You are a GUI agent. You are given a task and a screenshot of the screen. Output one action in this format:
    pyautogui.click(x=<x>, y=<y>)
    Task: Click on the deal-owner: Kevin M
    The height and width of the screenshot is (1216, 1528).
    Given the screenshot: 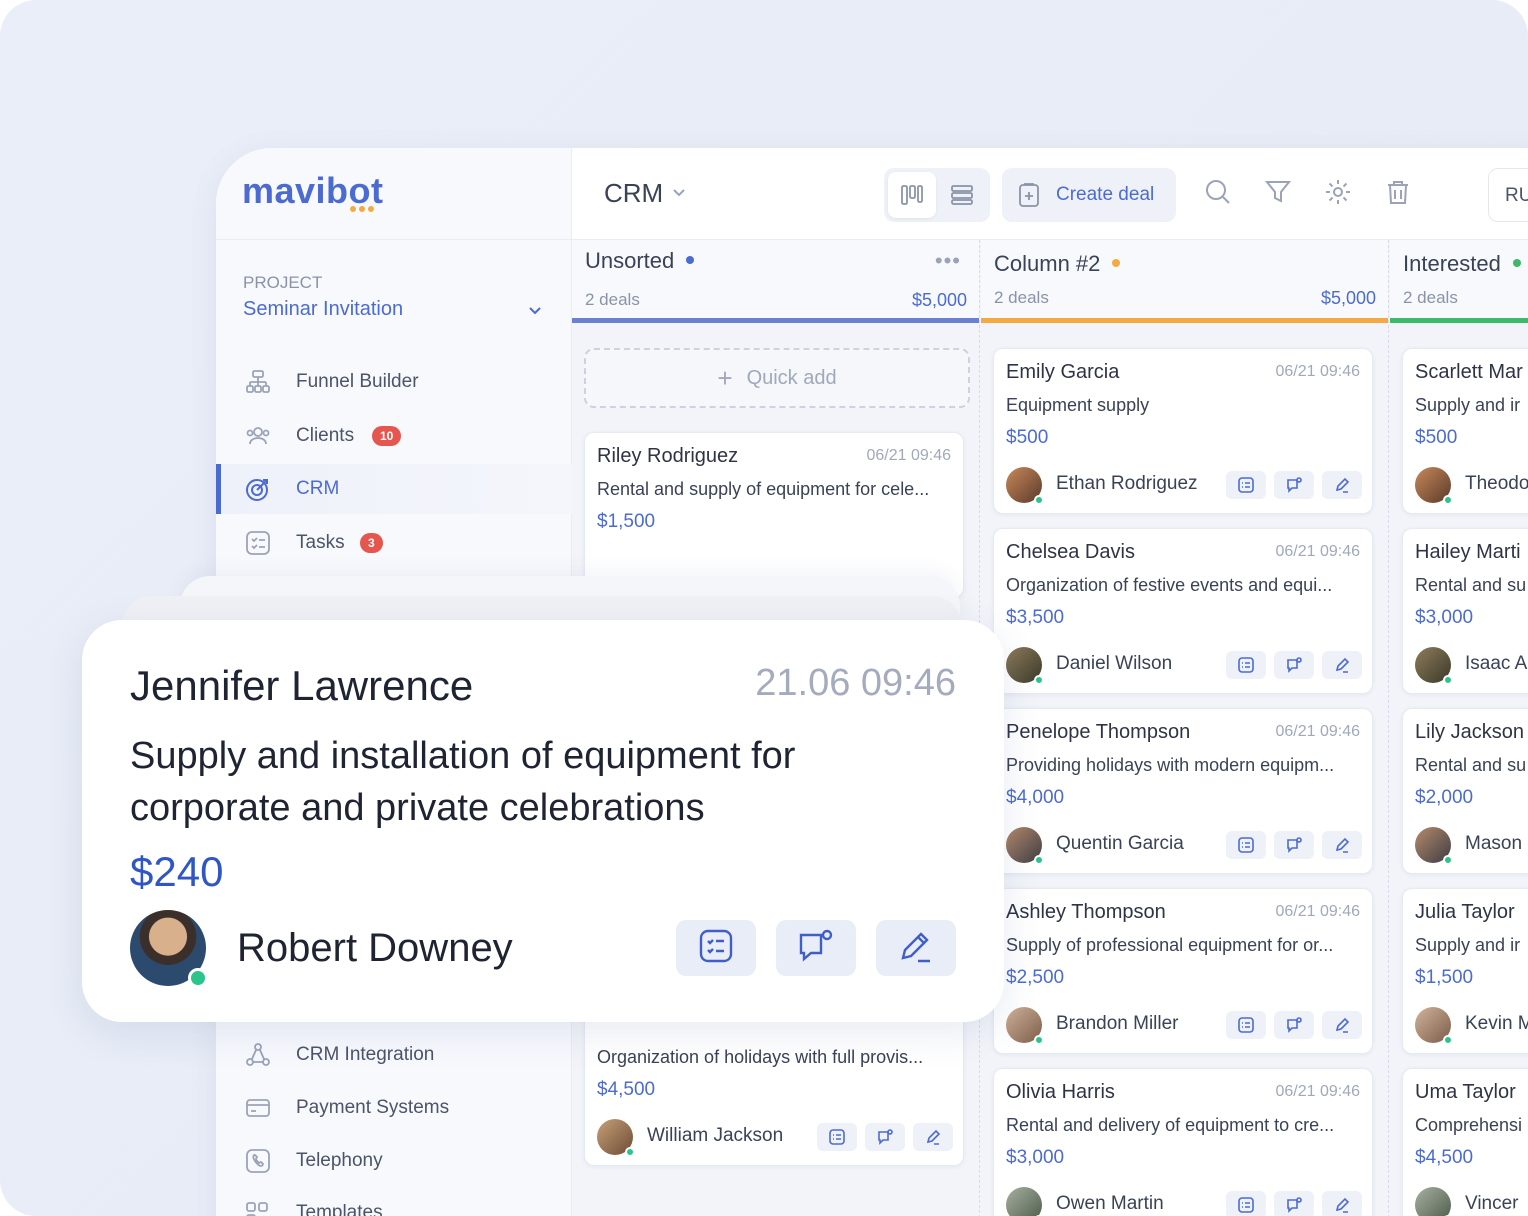 What is the action you would take?
    pyautogui.click(x=1496, y=1023)
    